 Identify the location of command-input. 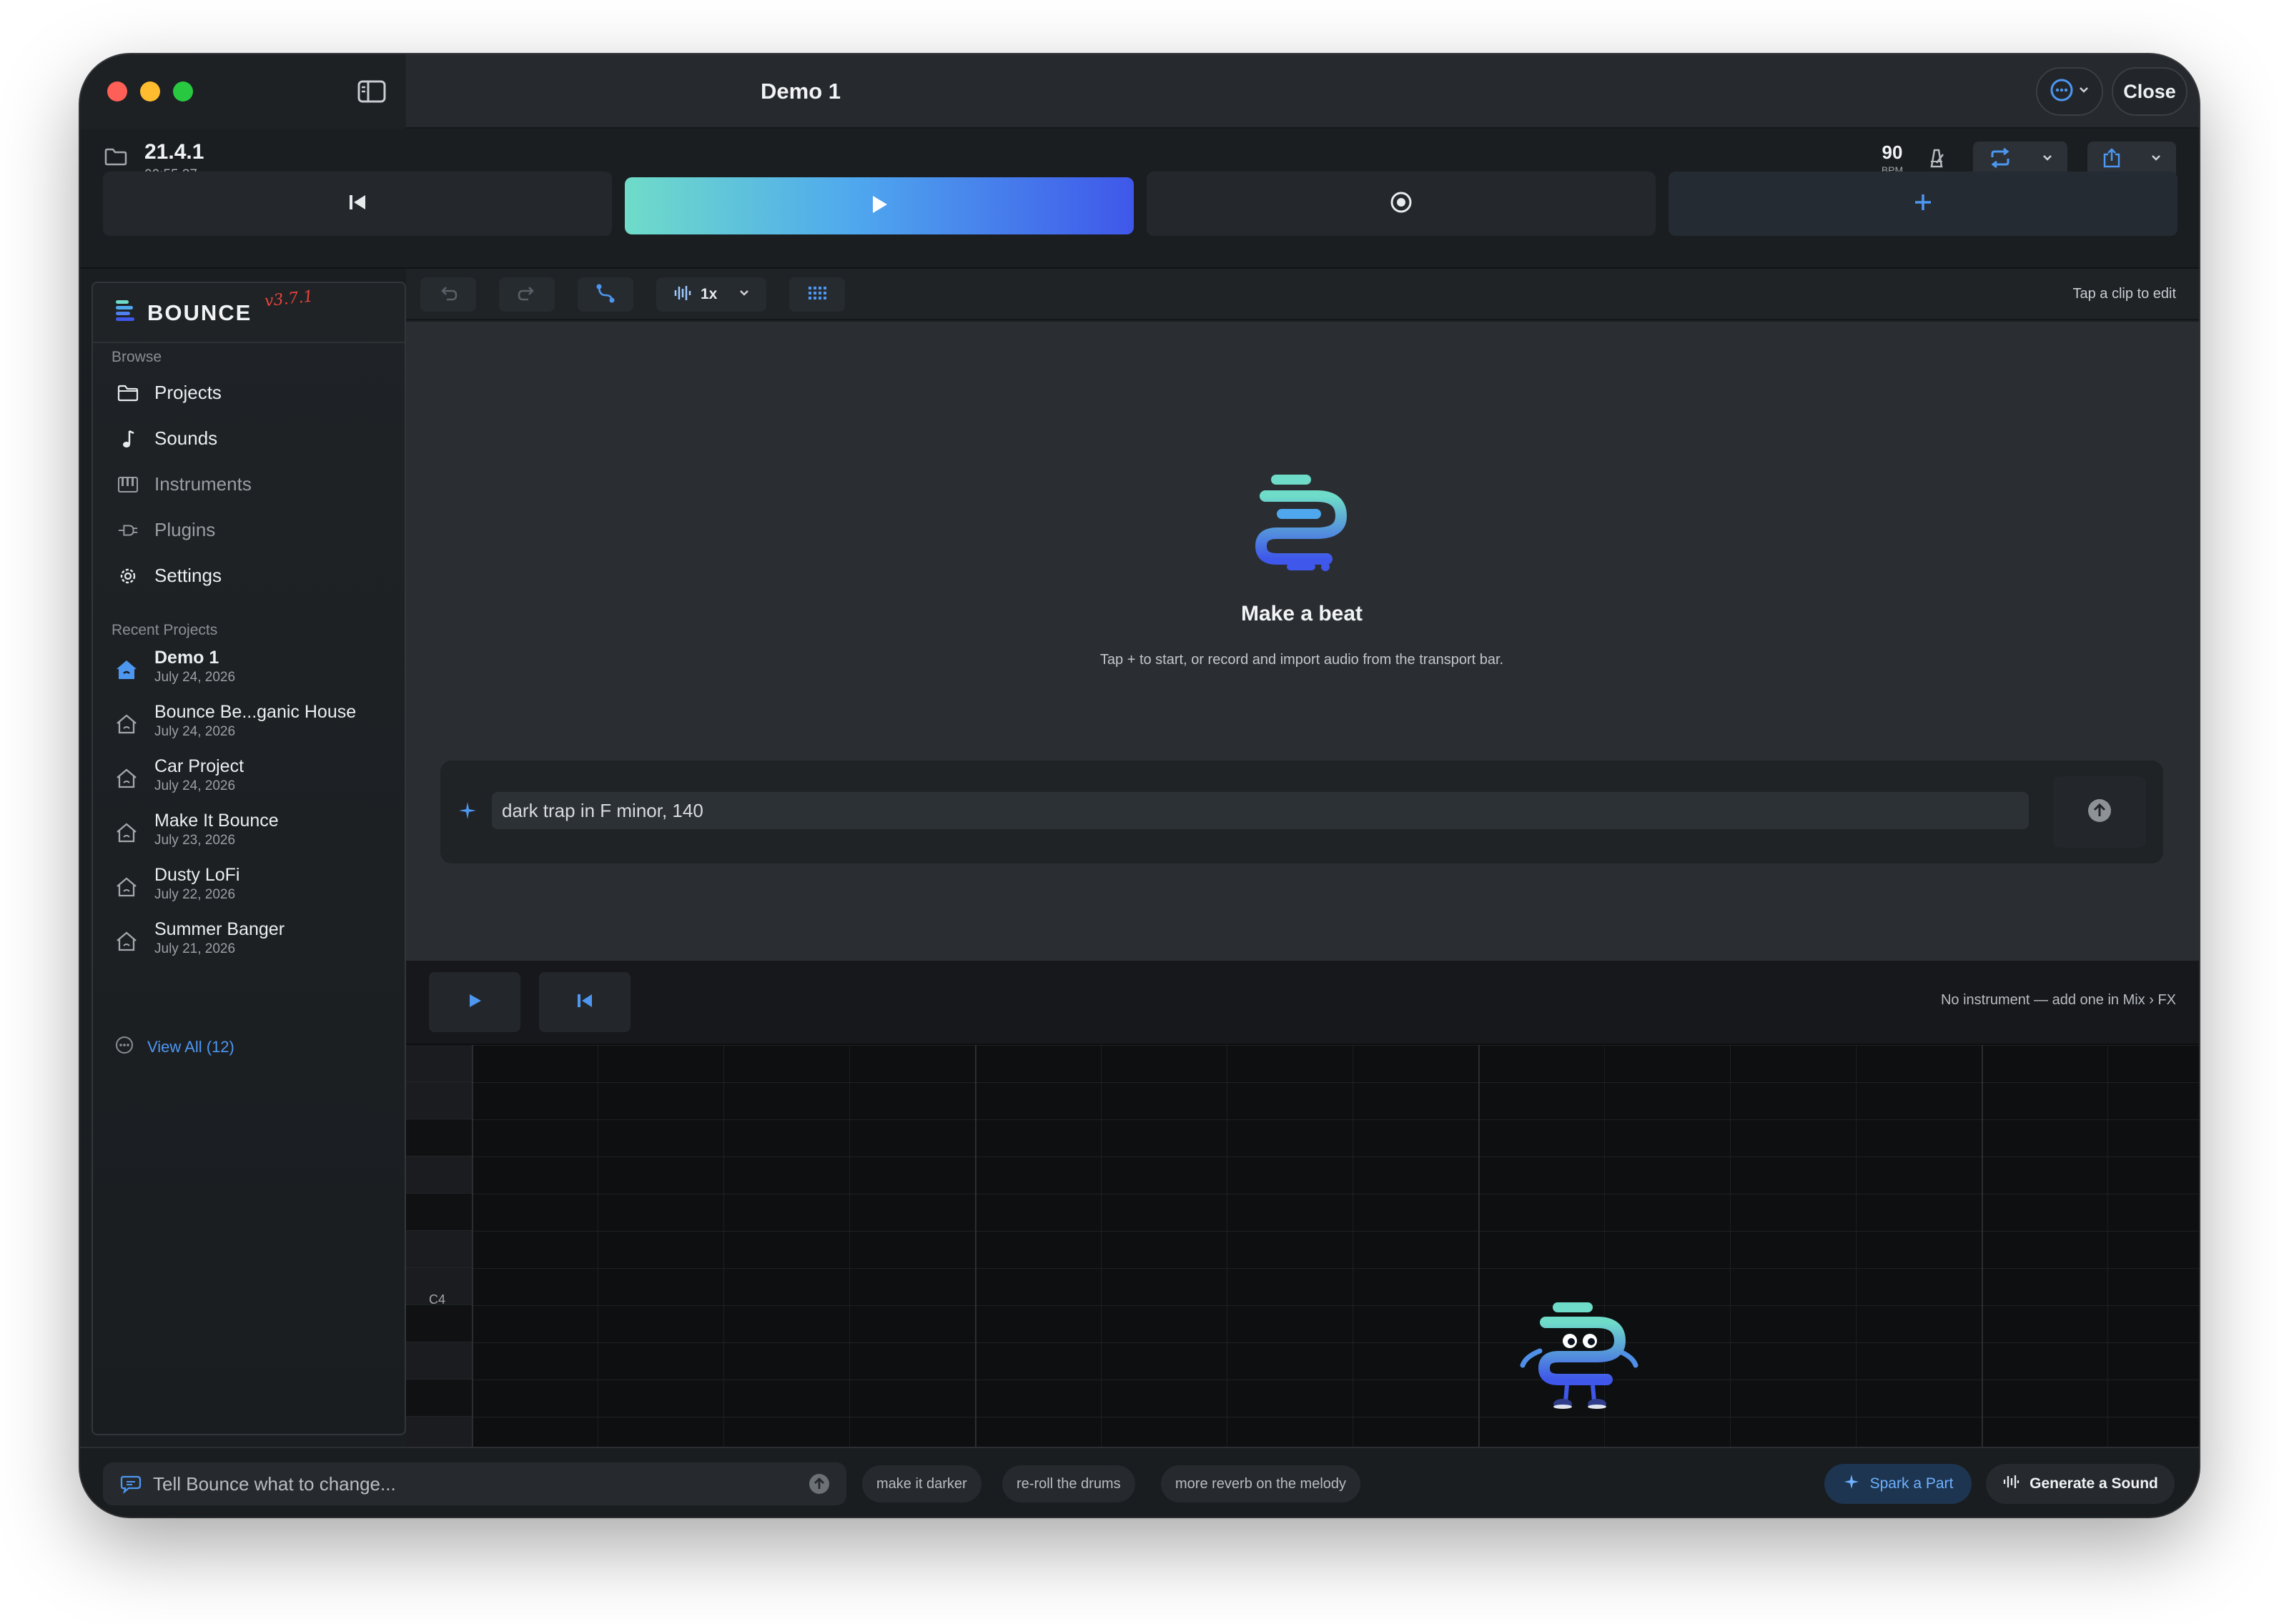
(467, 1484).